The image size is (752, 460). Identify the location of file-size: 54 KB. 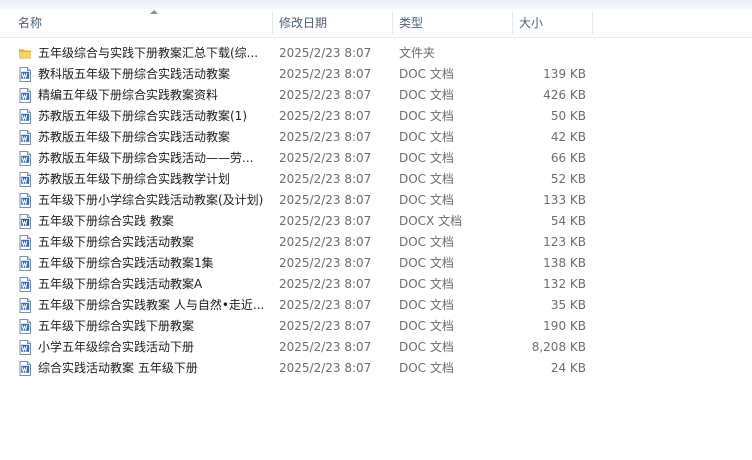
(568, 221).